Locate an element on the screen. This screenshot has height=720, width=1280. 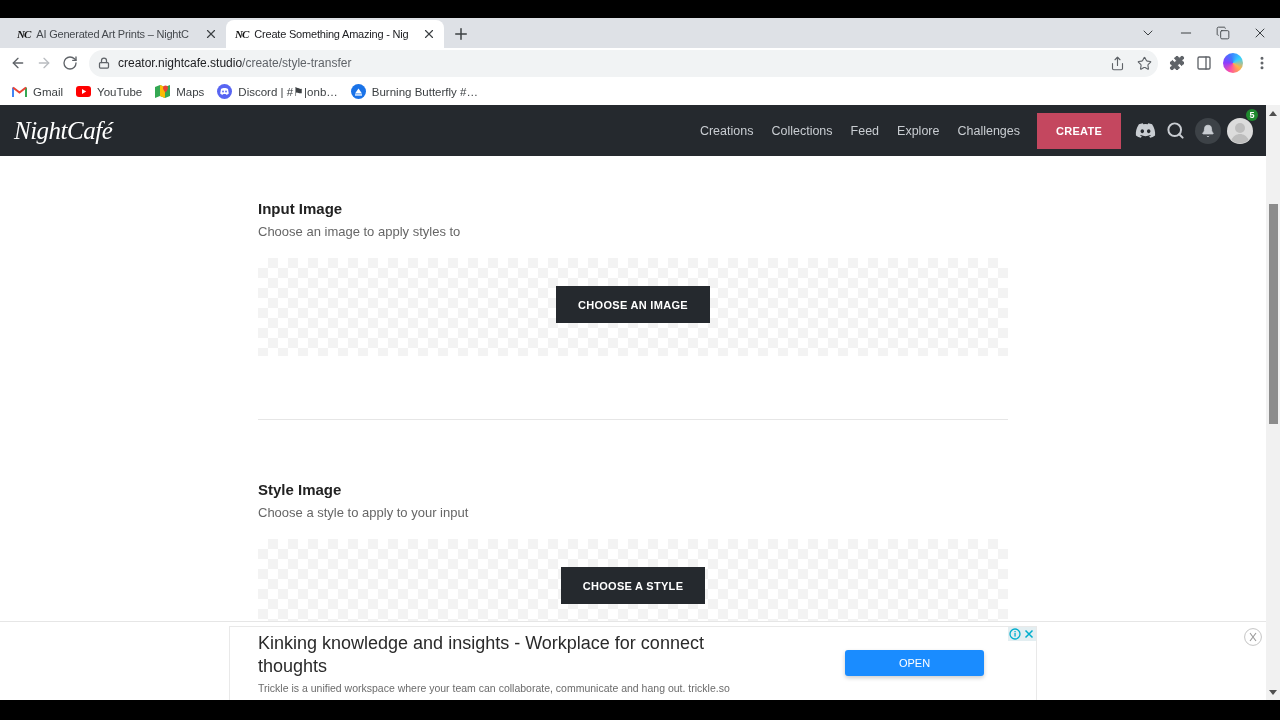
browser-tab: NC AI Generated Art Prints – NightC is located at coordinates (117, 34).